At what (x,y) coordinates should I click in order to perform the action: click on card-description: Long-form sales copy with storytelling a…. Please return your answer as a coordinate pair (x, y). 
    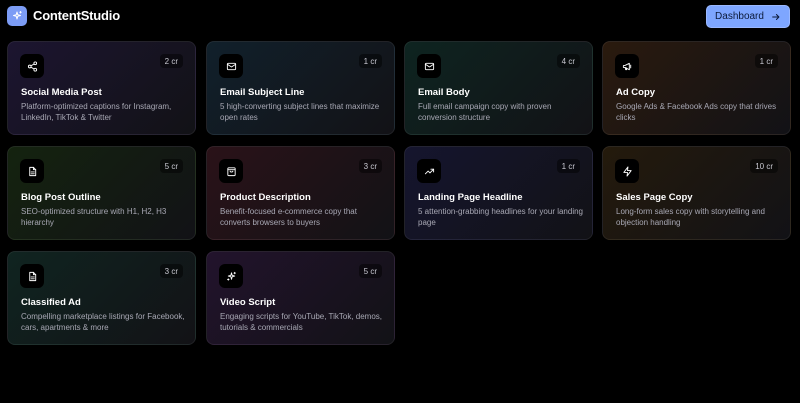
    Looking at the image, I should click on (690, 217).